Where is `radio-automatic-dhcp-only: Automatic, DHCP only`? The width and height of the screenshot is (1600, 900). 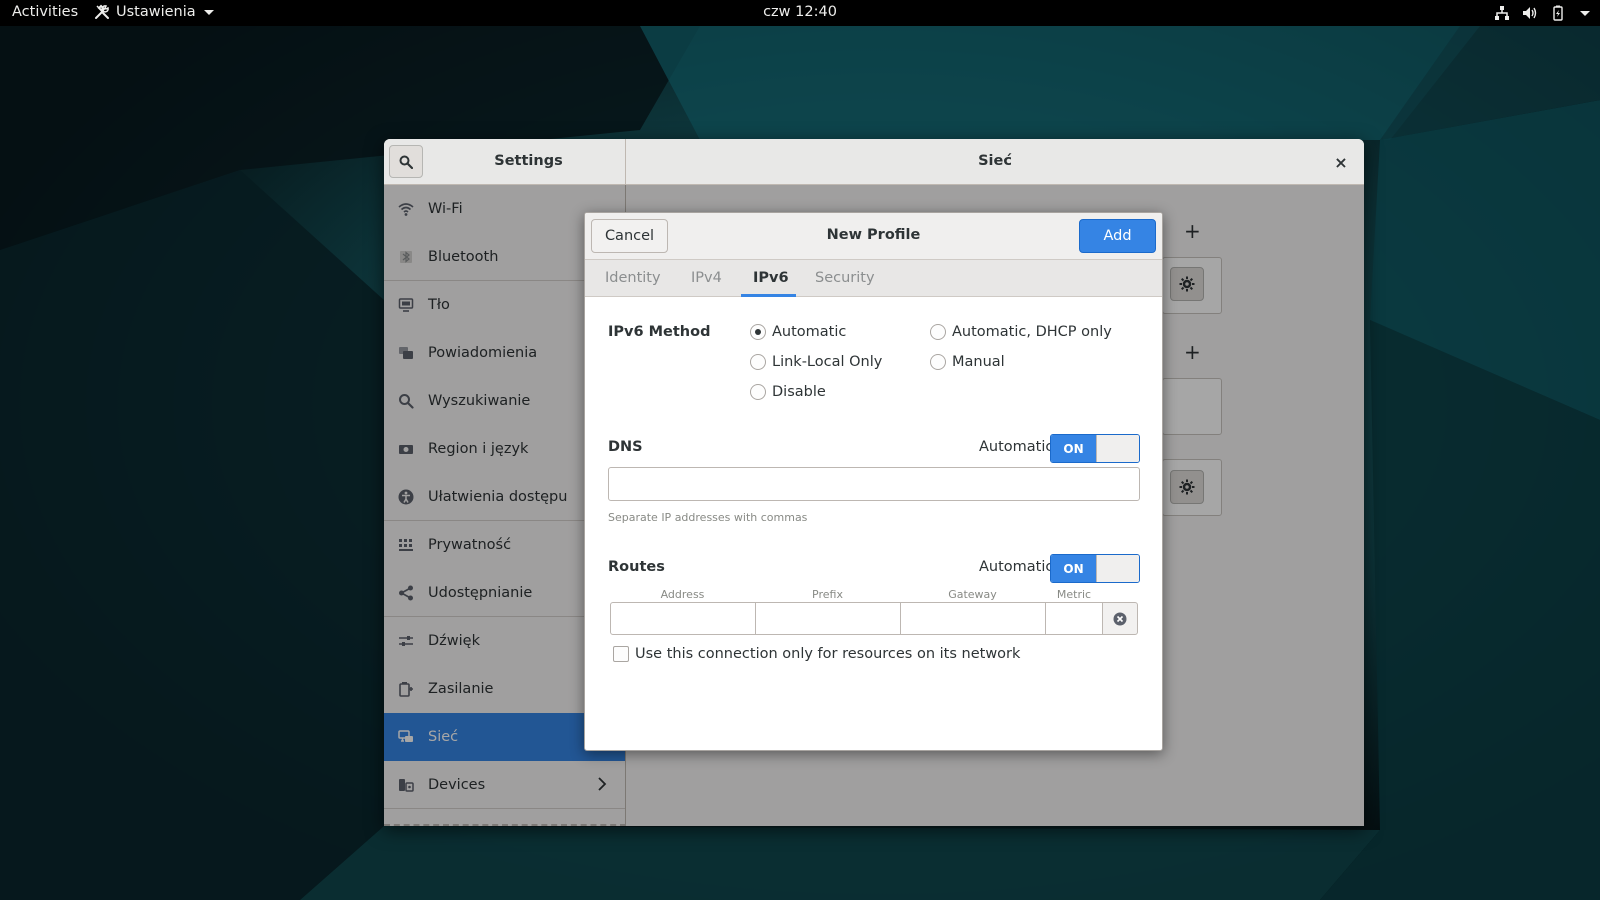 radio-automatic-dhcp-only: Automatic, DHCP only is located at coordinates (1021, 332).